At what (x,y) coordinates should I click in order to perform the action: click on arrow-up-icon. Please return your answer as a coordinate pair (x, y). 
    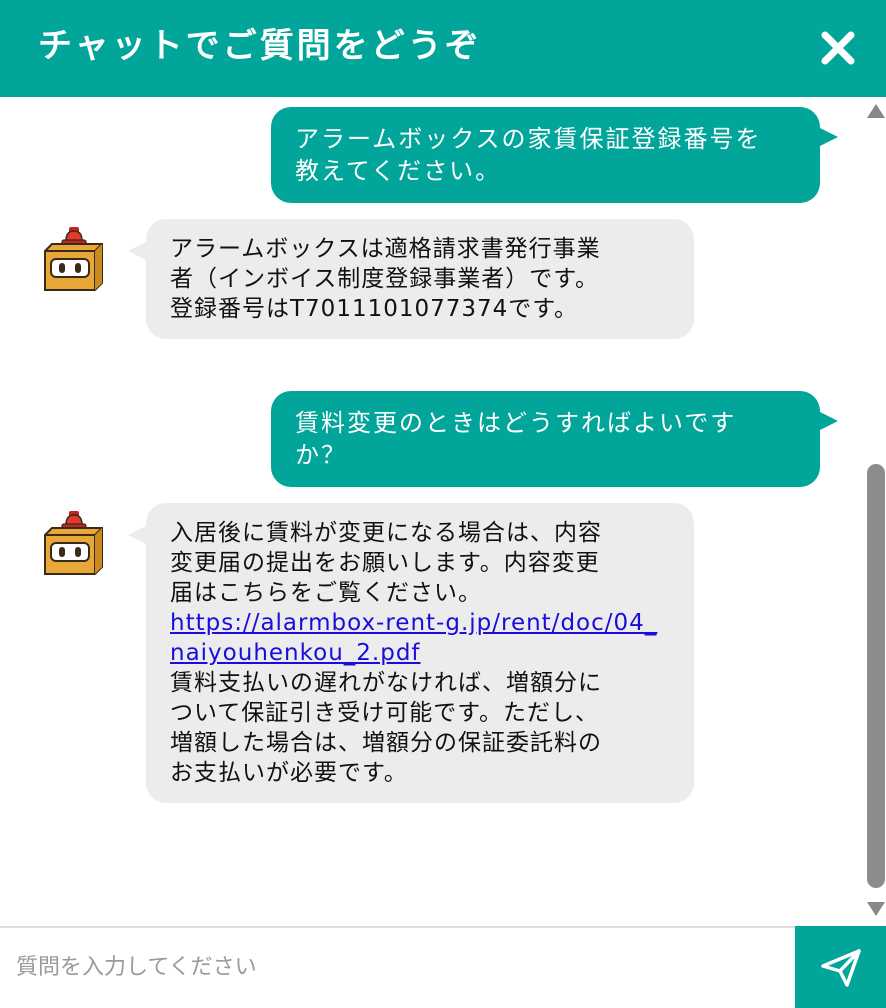
    Looking at the image, I should click on (876, 111).